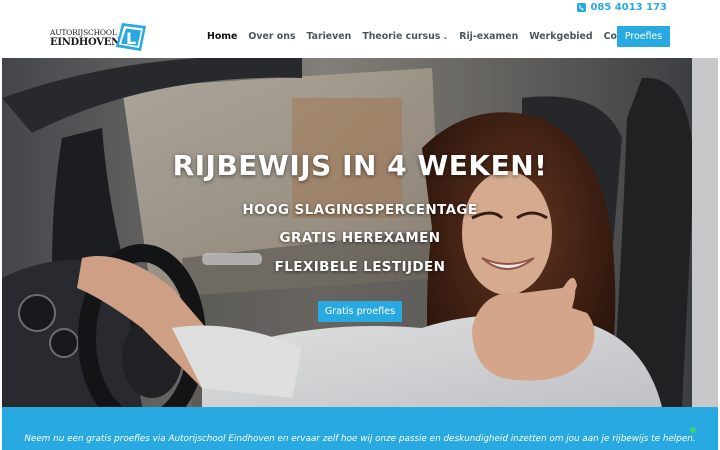  I want to click on proefles-button: Proefles, so click(643, 36).